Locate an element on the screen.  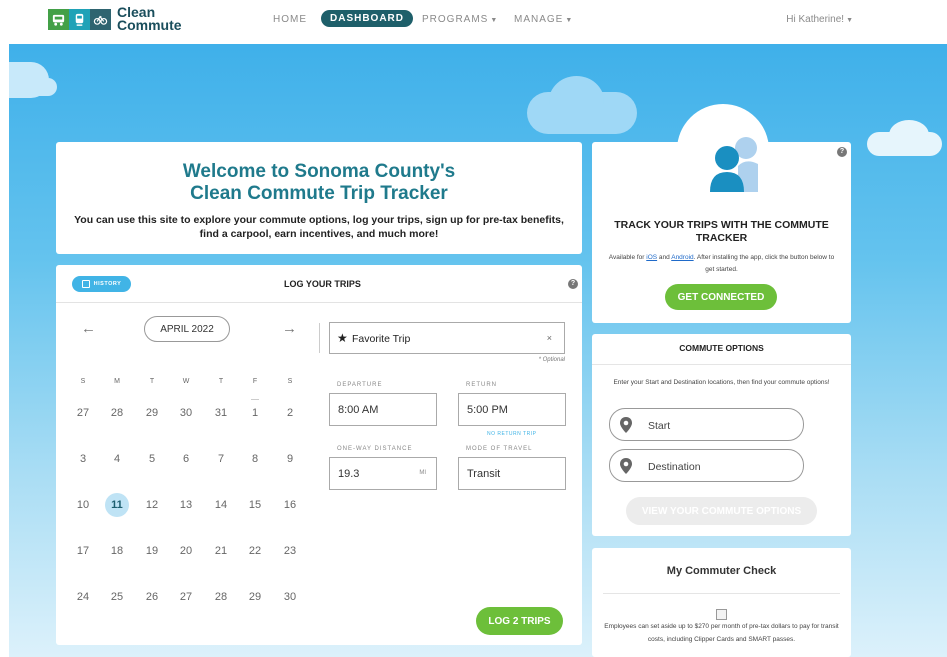
people-icon is located at coordinates (734, 164).